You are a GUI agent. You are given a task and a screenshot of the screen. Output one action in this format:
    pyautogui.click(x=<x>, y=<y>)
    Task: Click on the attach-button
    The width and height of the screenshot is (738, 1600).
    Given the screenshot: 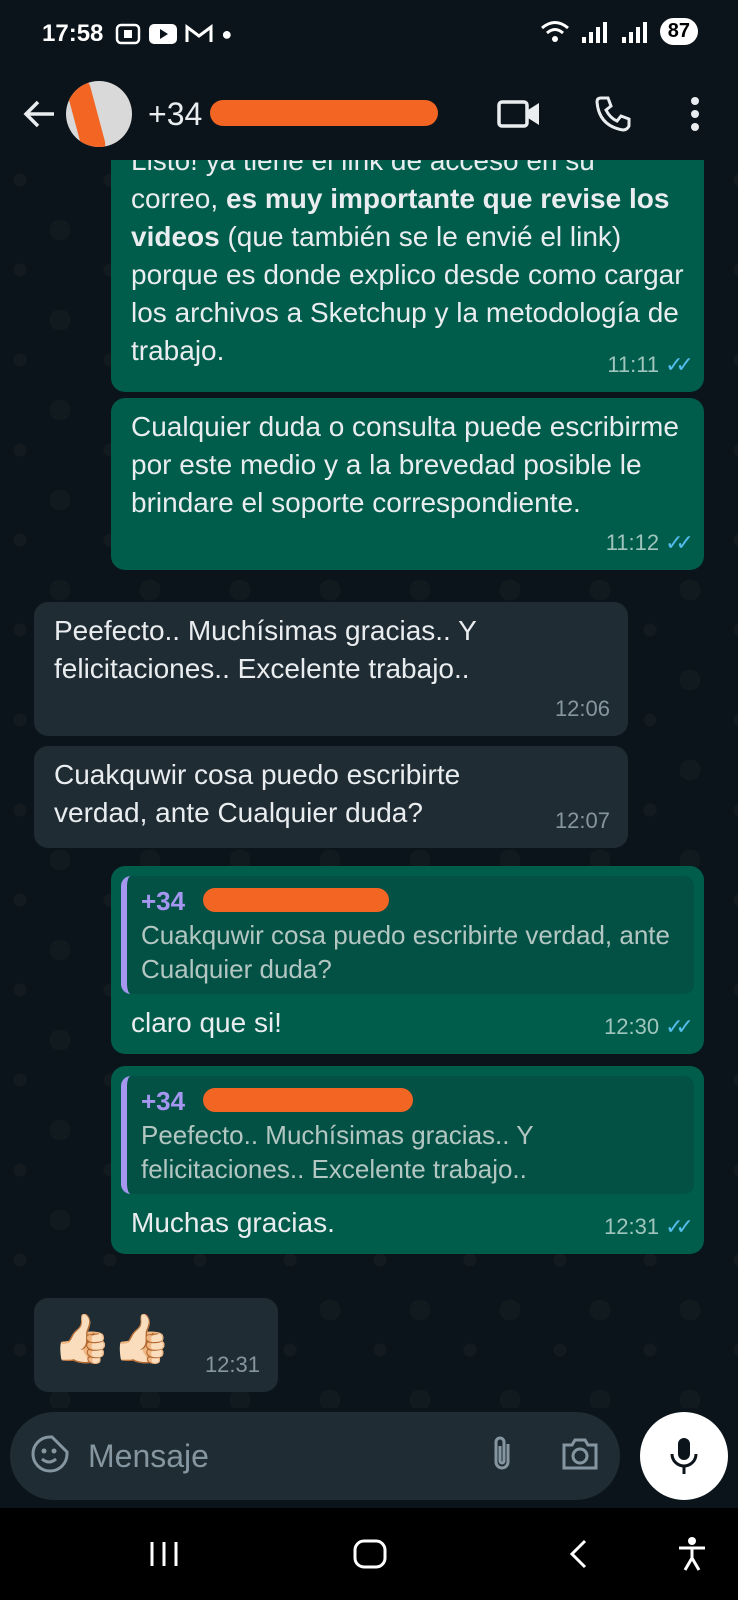 What is the action you would take?
    pyautogui.click(x=502, y=1456)
    